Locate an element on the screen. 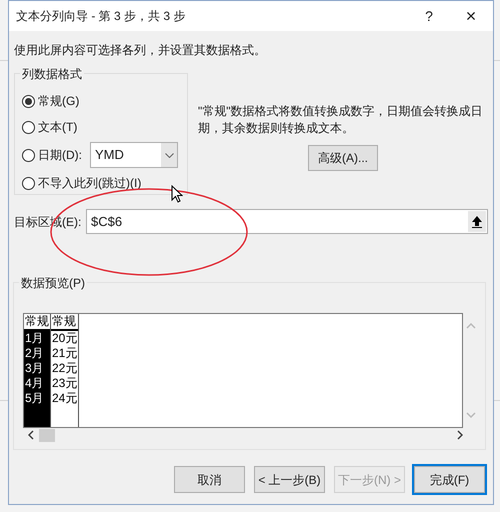 Image resolution: width=500 pixels, height=512 pixels. dialog-button: 完成(F) is located at coordinates (449, 479).